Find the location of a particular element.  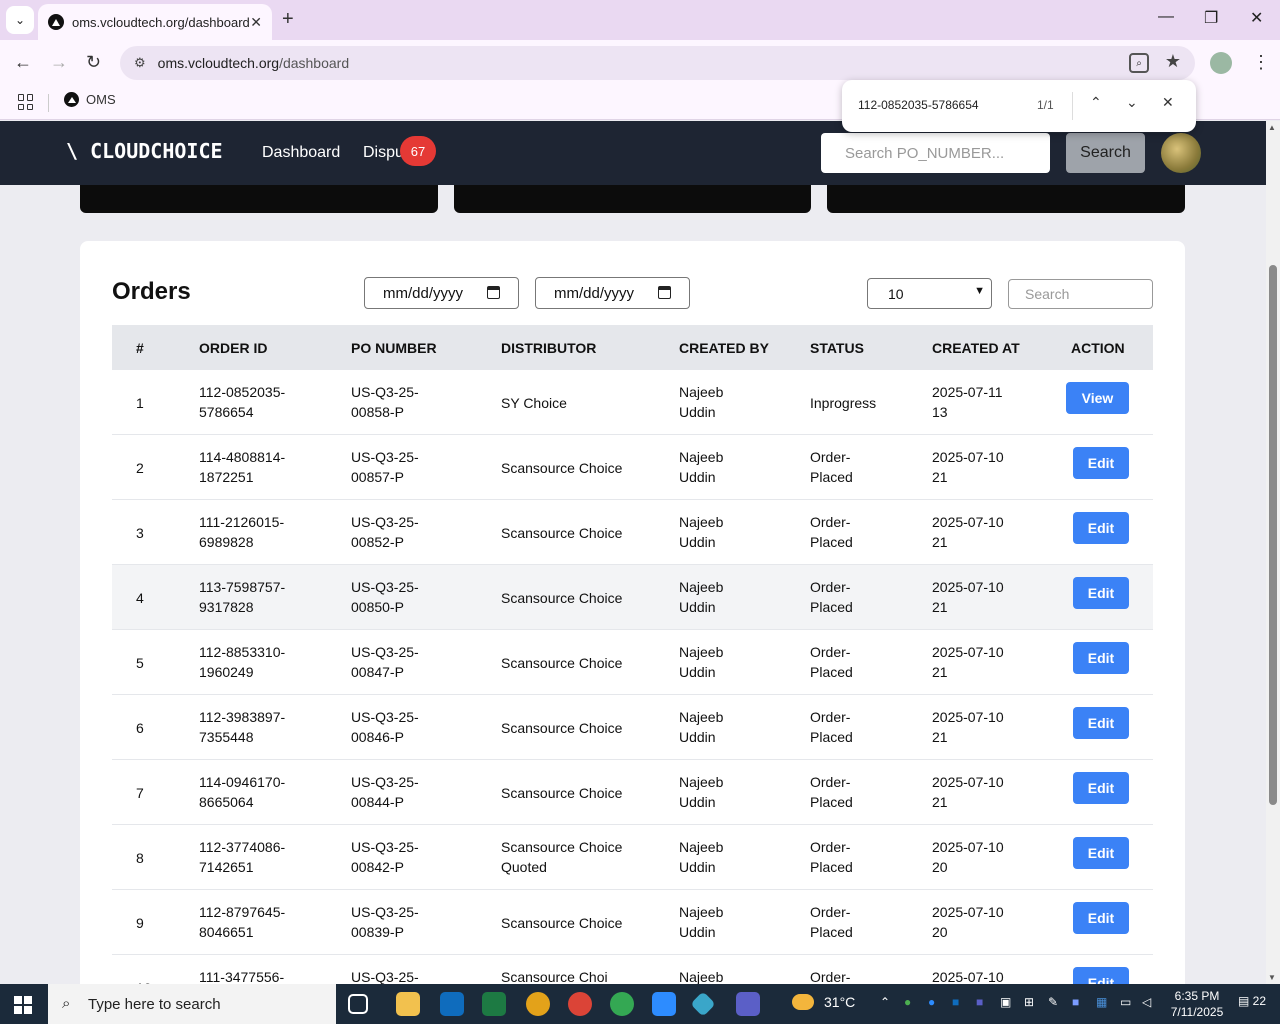

view-order-button: View is located at coordinates (1097, 398).